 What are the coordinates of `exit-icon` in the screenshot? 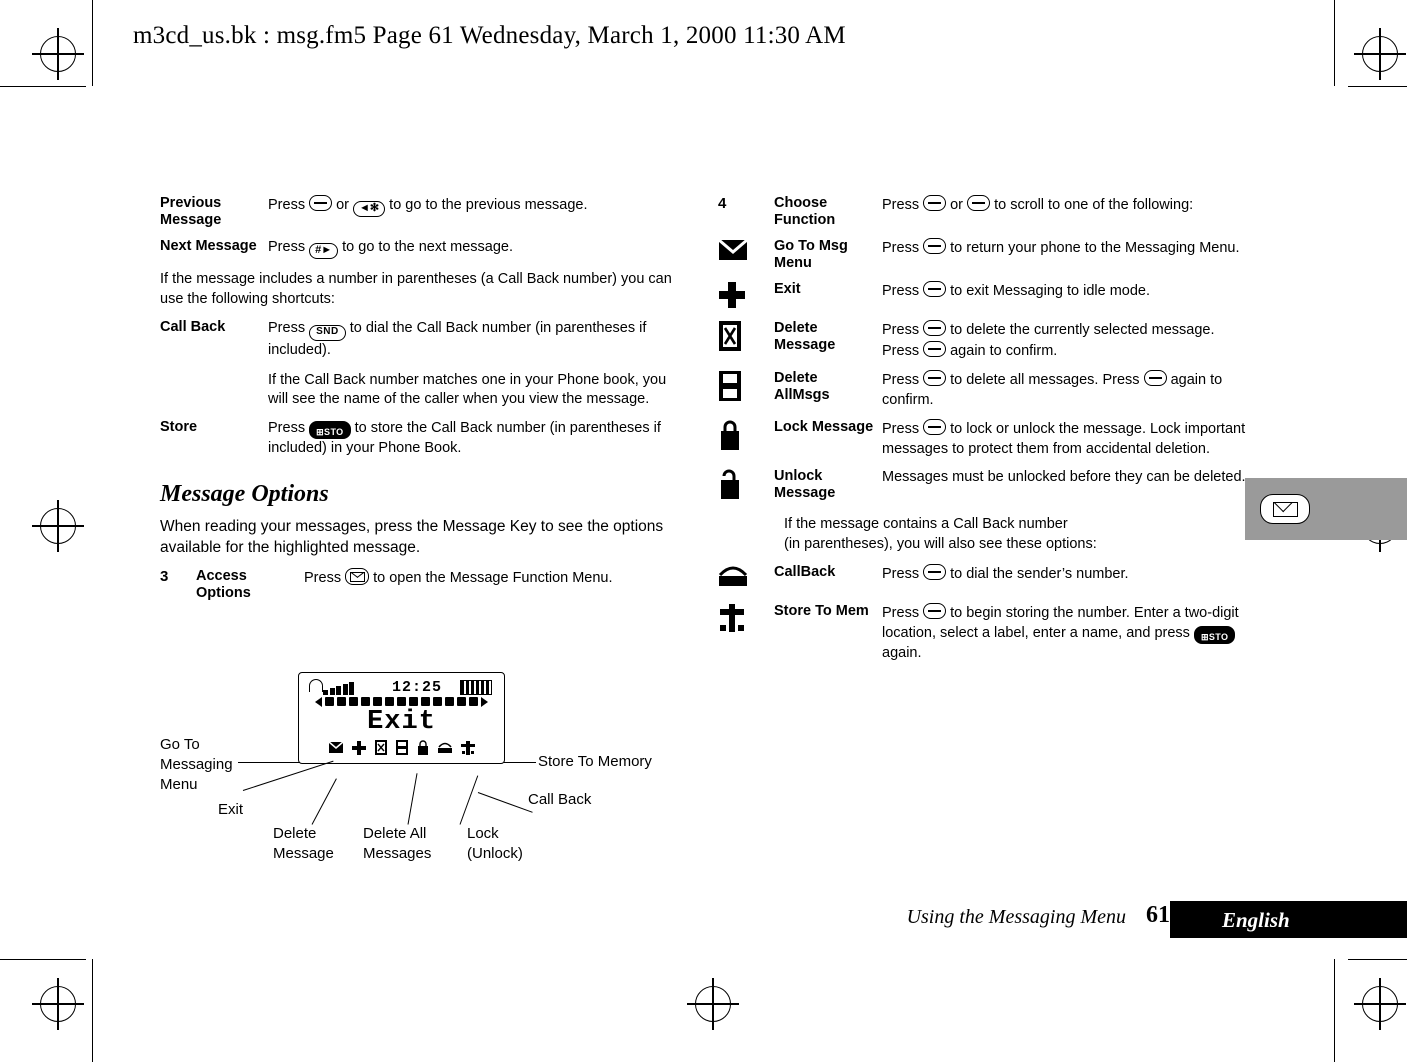 It's located at (734, 296).